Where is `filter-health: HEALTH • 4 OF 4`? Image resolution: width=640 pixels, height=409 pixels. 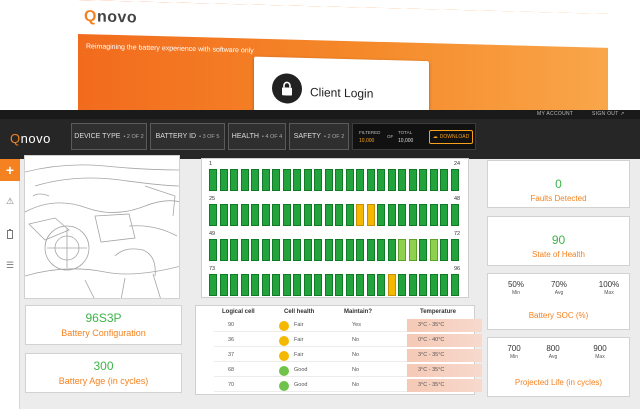
filter-health: HEALTH • 4 OF 4 is located at coordinates (257, 136).